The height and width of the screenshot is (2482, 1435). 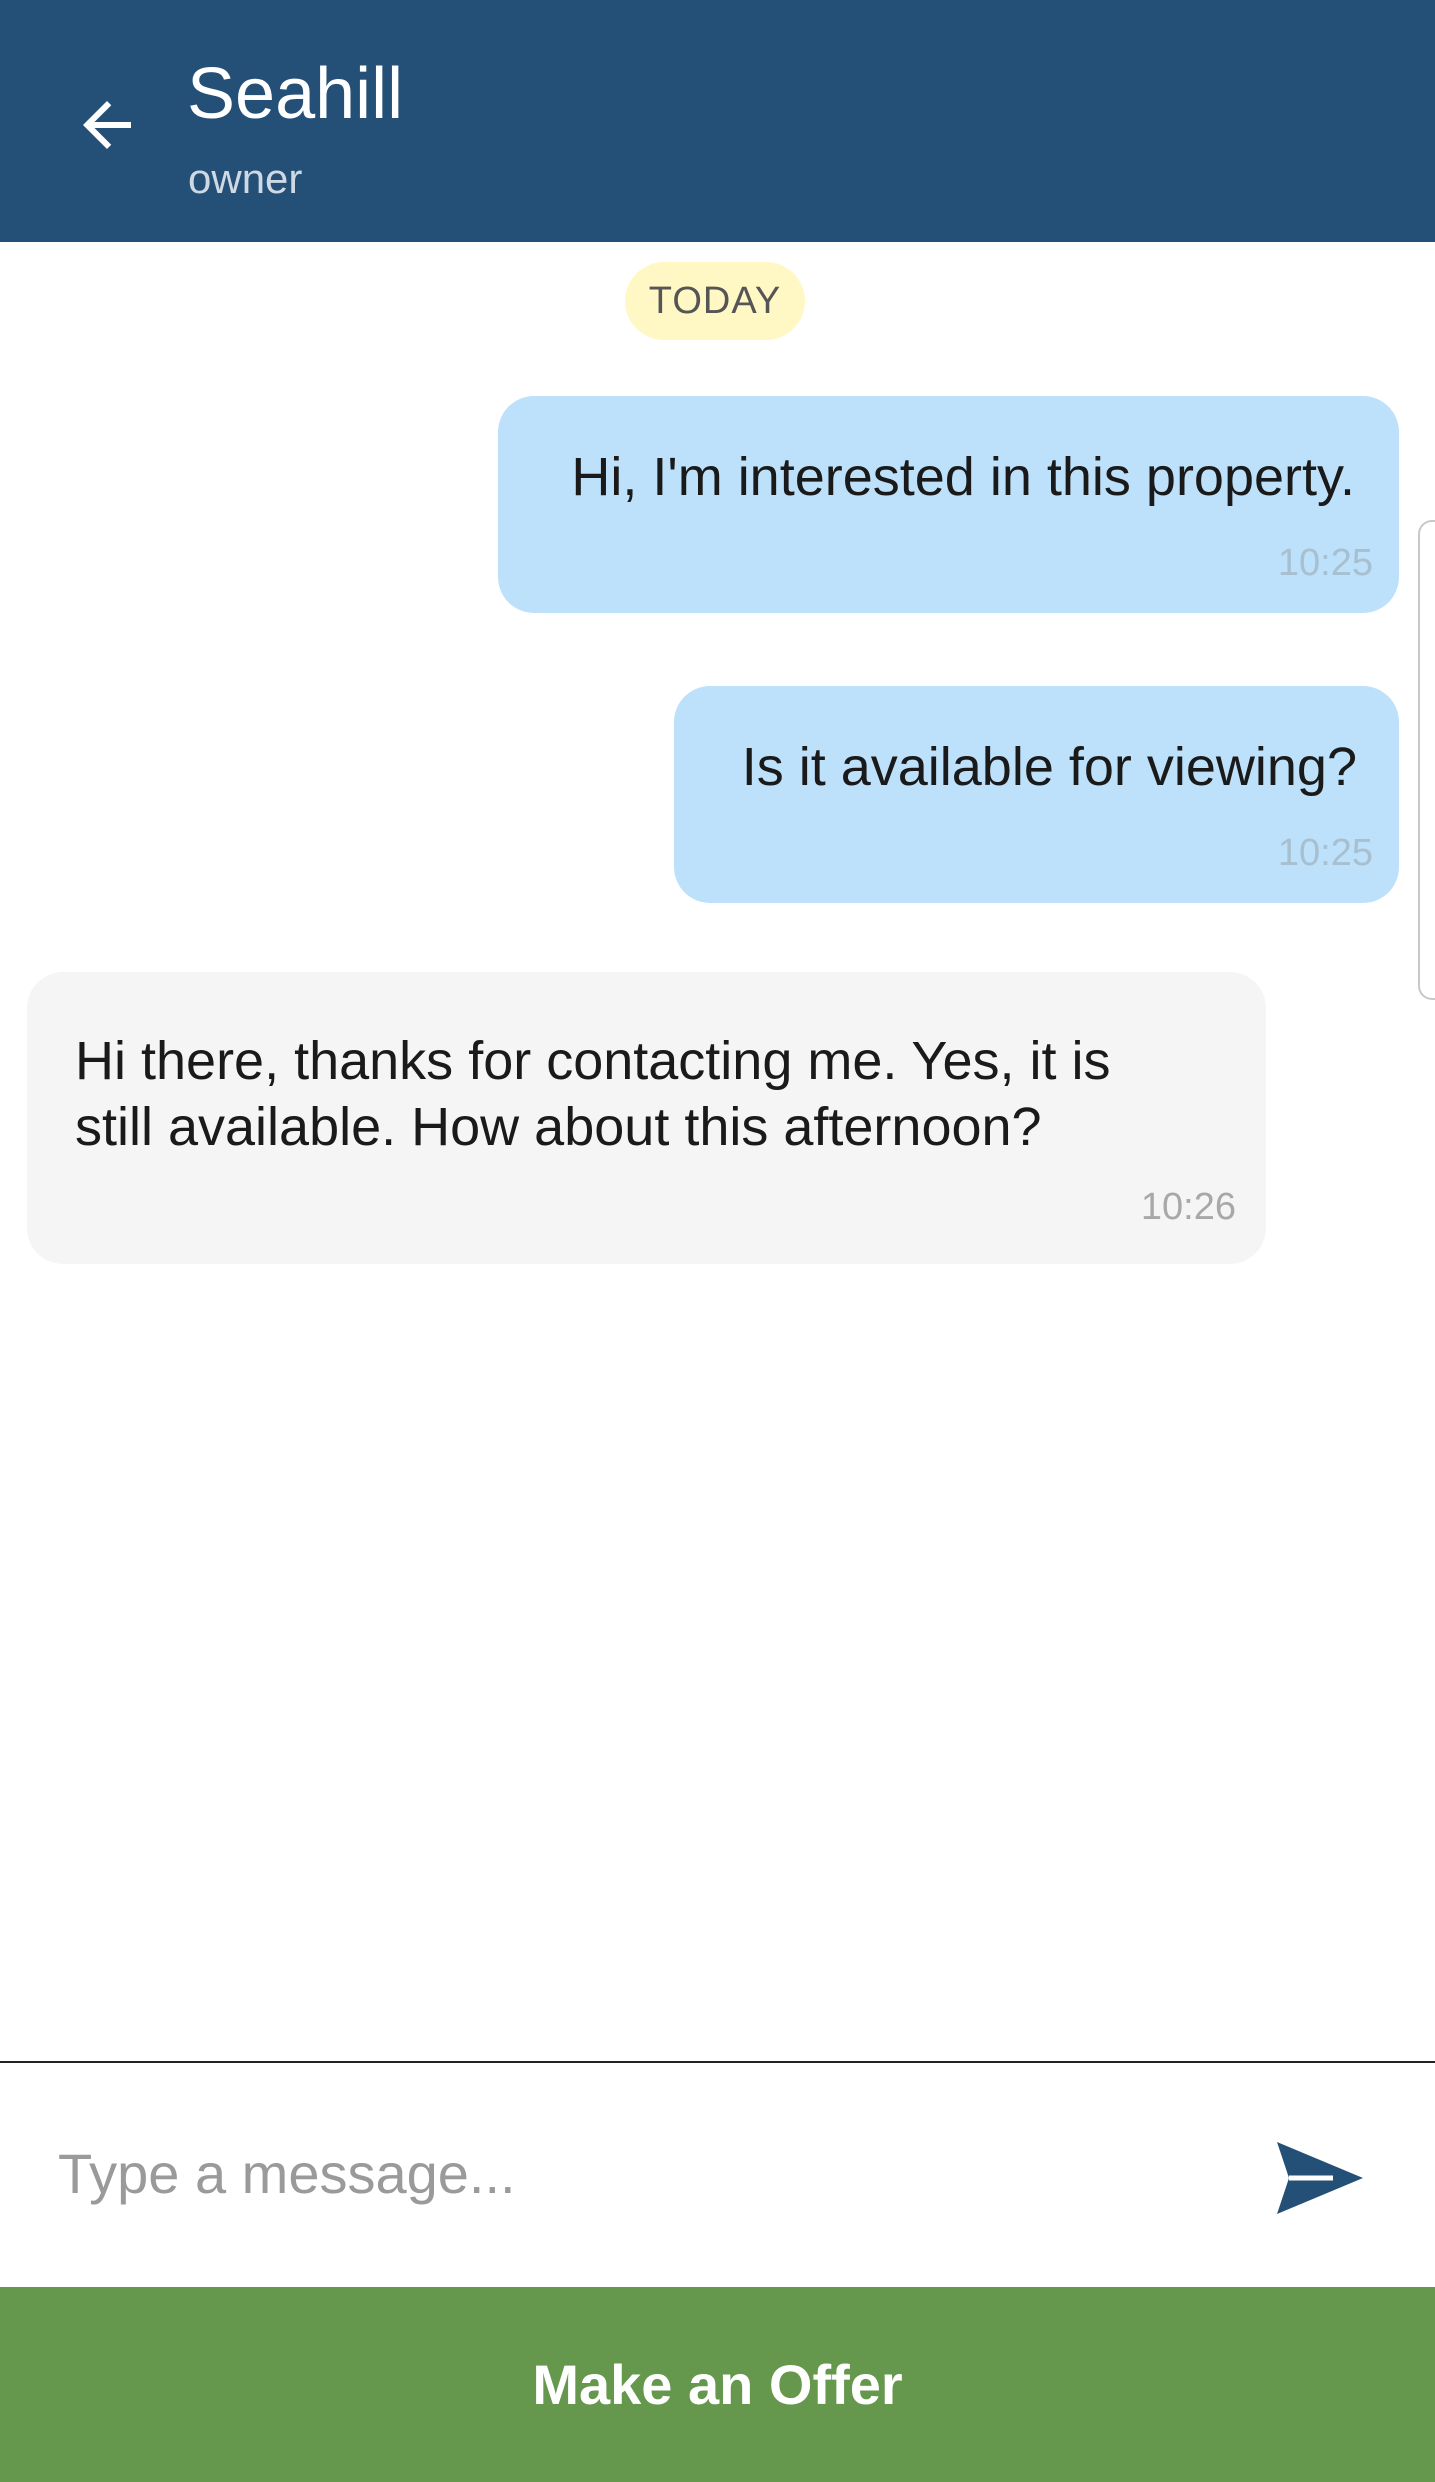 What do you see at coordinates (295, 94) in the screenshot?
I see `chat-title: Seahill` at bounding box center [295, 94].